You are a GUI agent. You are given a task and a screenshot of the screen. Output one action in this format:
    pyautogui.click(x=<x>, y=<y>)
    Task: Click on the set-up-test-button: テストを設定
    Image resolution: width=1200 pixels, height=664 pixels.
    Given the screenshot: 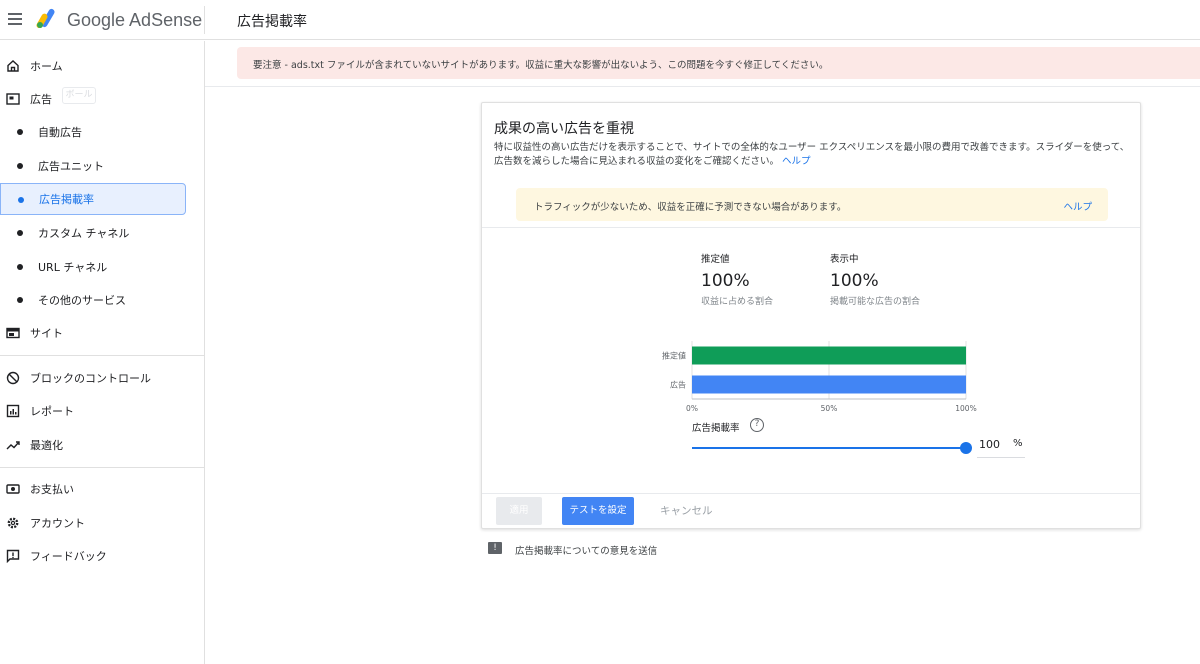 What is the action you would take?
    pyautogui.click(x=598, y=511)
    